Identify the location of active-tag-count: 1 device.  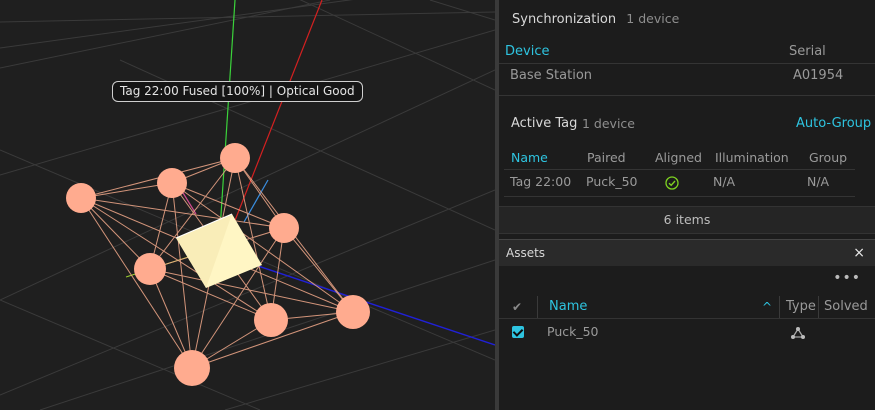
(608, 123).